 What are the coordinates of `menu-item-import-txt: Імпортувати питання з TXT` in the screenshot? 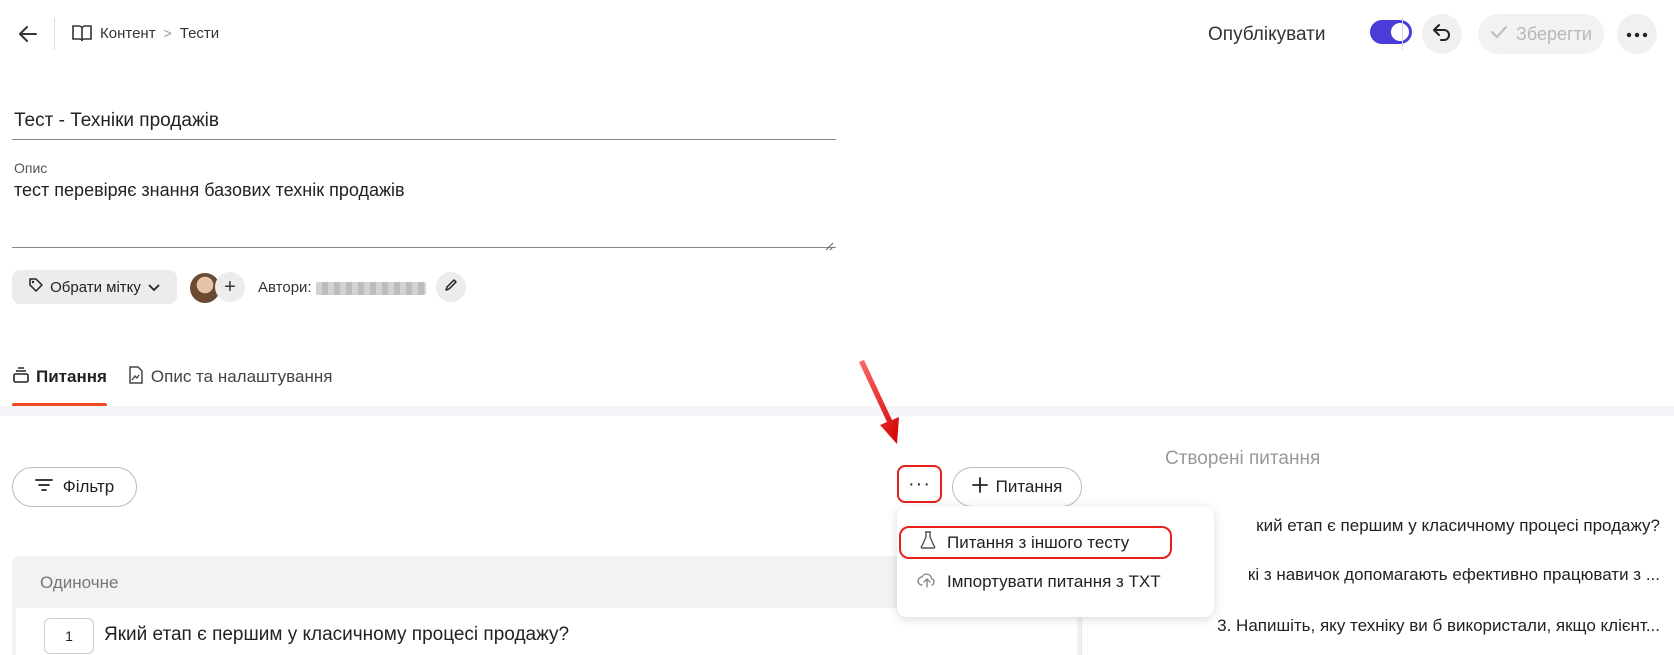 It's located at (1055, 582).